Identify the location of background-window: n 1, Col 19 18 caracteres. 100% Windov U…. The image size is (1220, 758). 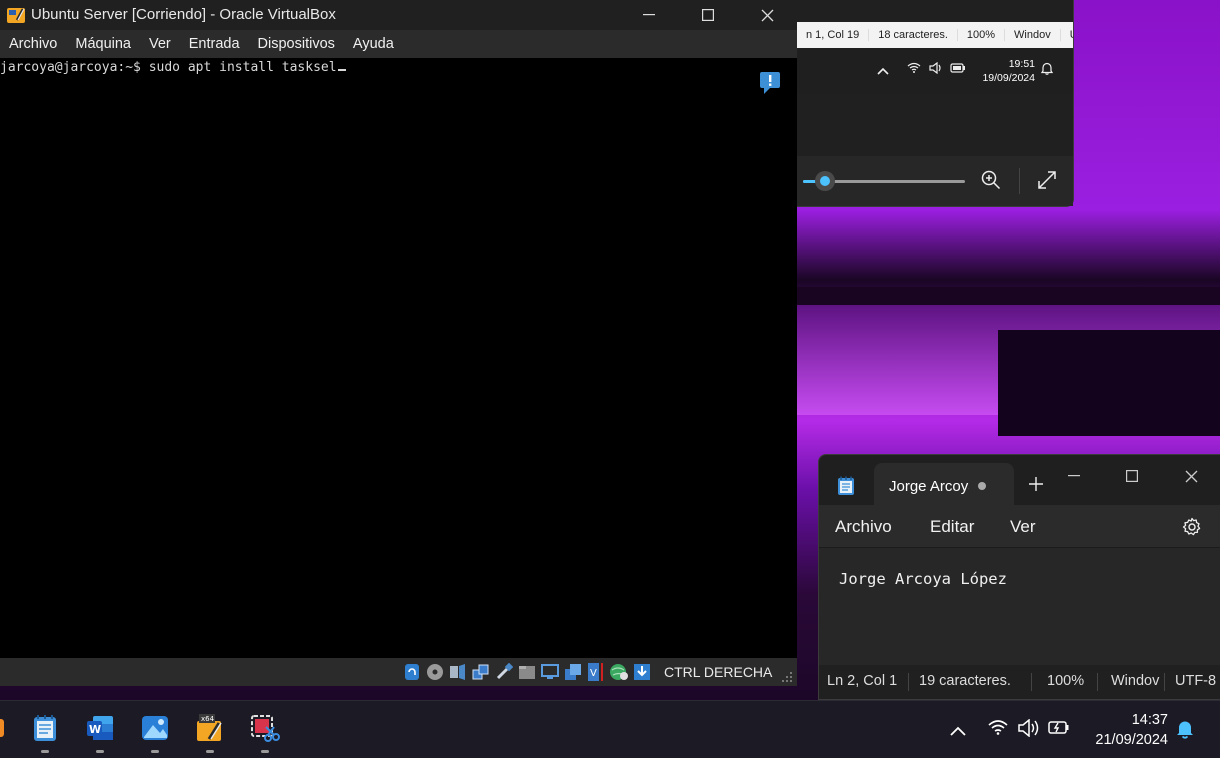
(935, 103).